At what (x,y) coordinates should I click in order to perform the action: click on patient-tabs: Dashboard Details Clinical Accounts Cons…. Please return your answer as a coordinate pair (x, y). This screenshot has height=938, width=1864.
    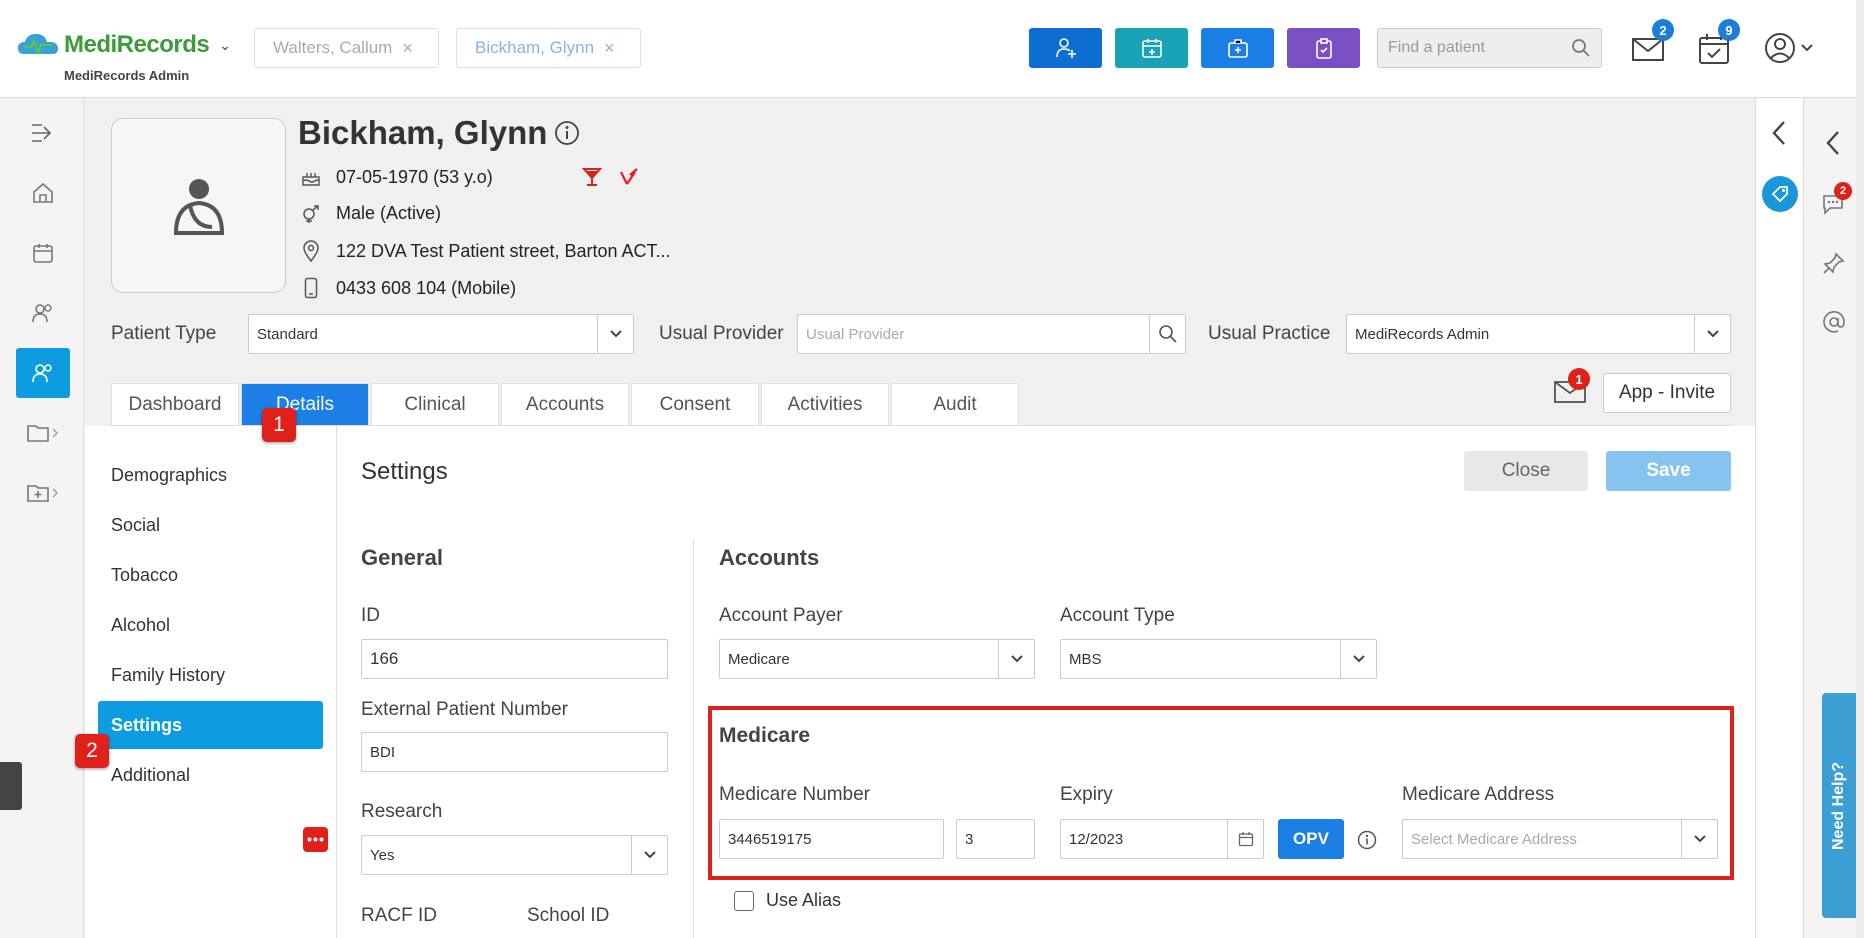
    Looking at the image, I should click on (566, 404).